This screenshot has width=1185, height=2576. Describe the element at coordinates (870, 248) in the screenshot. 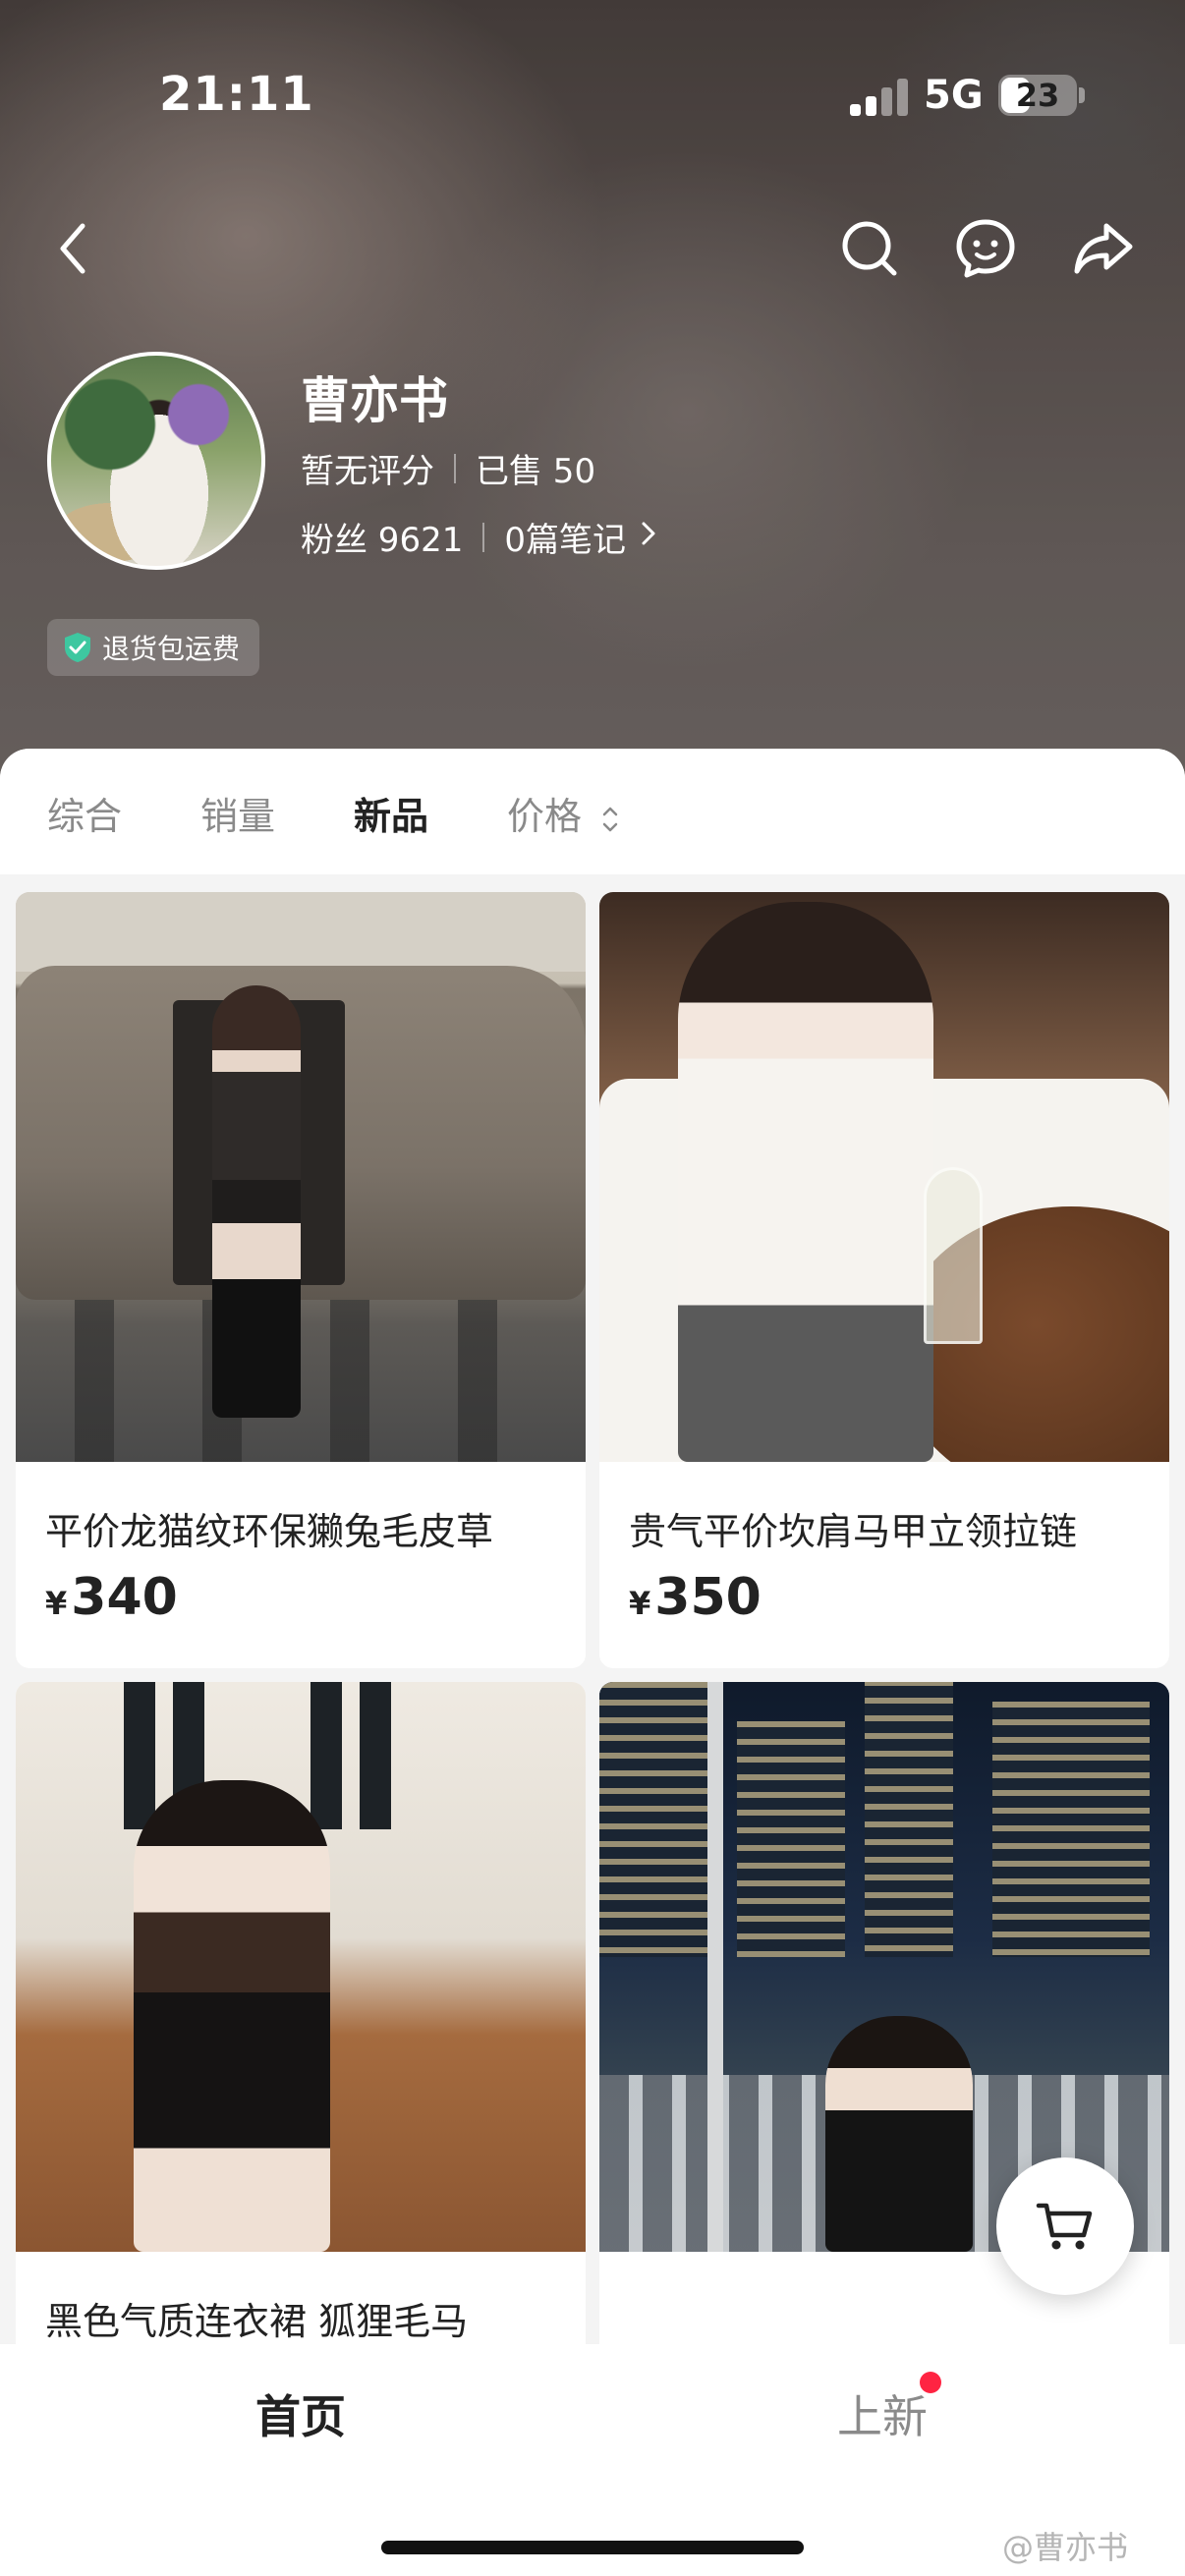

I see `search-icon` at that location.